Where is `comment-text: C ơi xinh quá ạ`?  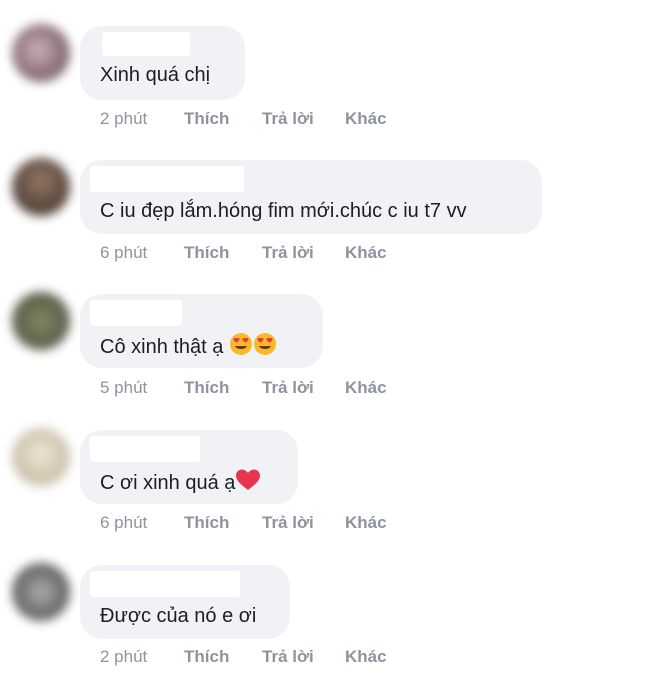 comment-text: C ơi xinh quá ạ is located at coordinates (180, 483).